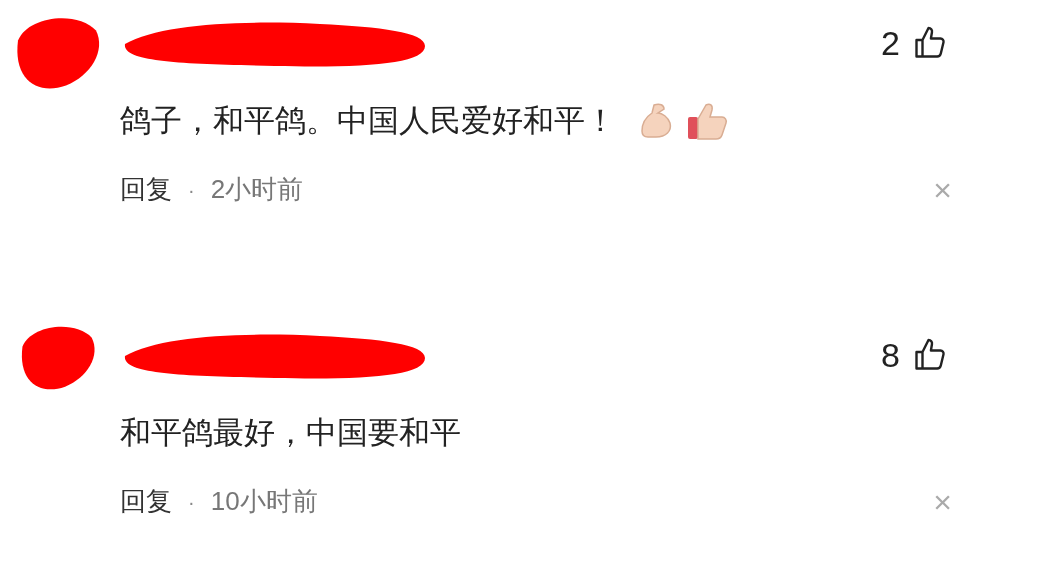 This screenshot has width=1062, height=564. I want to click on timestamp: 10小时前, so click(264, 501).